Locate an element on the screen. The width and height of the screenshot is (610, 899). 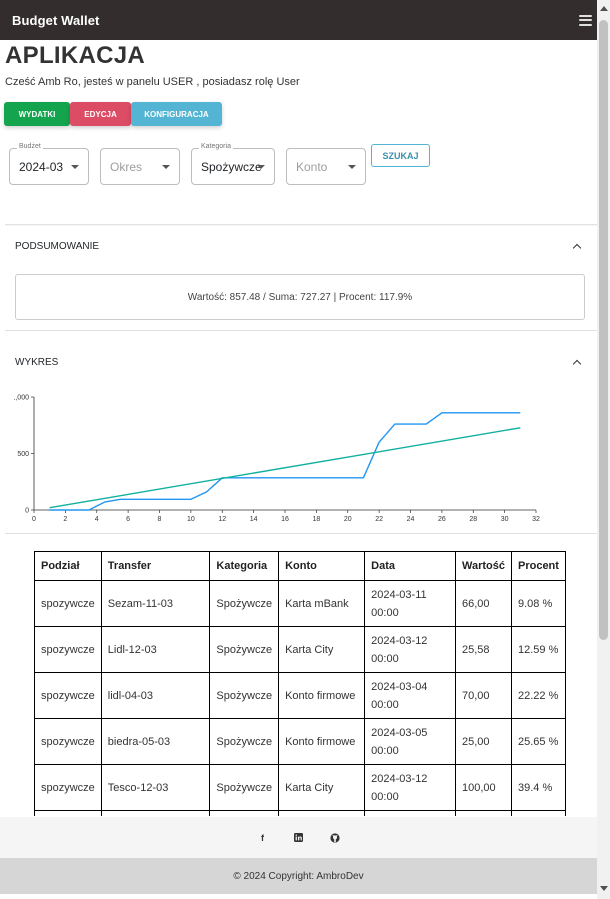
linkedin-icon is located at coordinates (299, 838).